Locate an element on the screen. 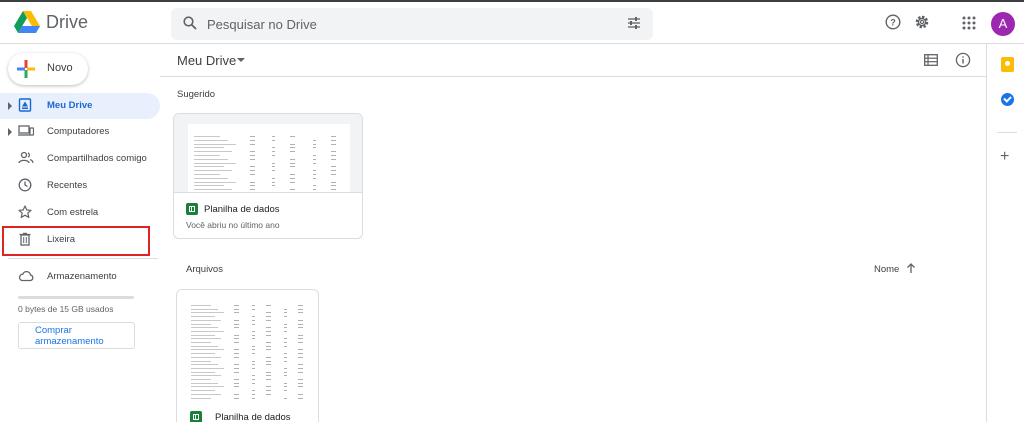  sheets-icon is located at coordinates (192, 209).